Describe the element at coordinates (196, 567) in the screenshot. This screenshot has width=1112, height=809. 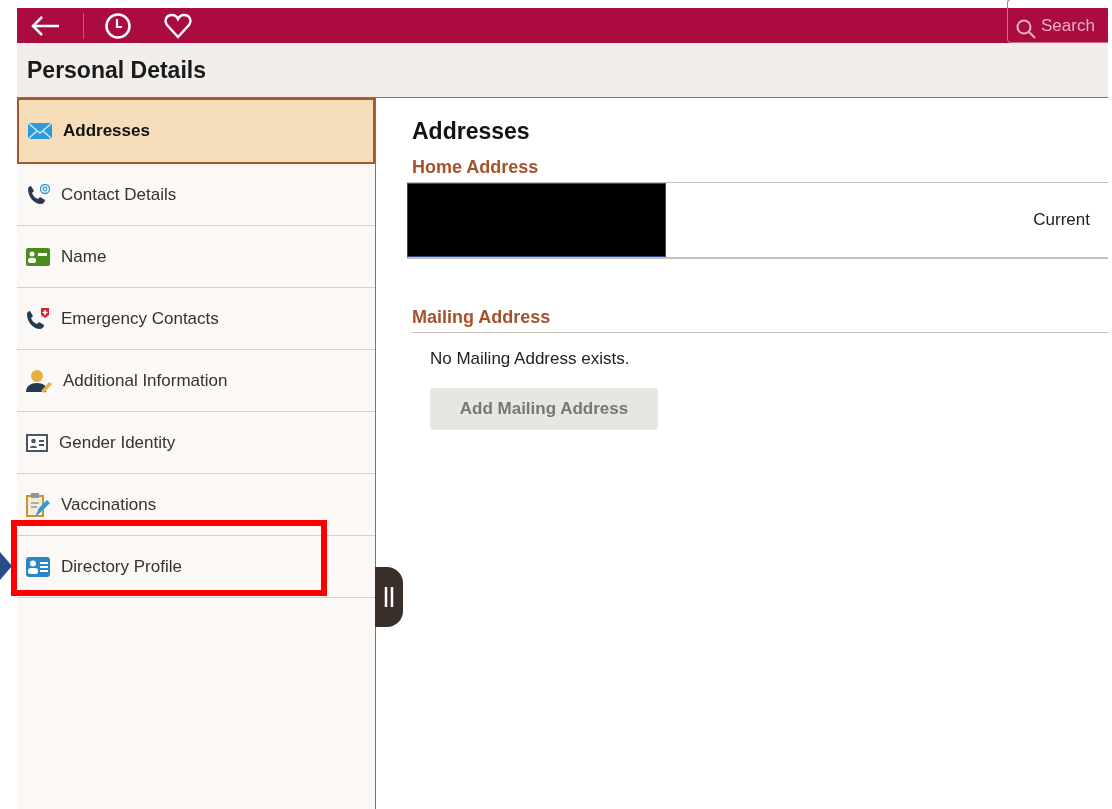
I see `sidebar-item: Directory Profile` at that location.